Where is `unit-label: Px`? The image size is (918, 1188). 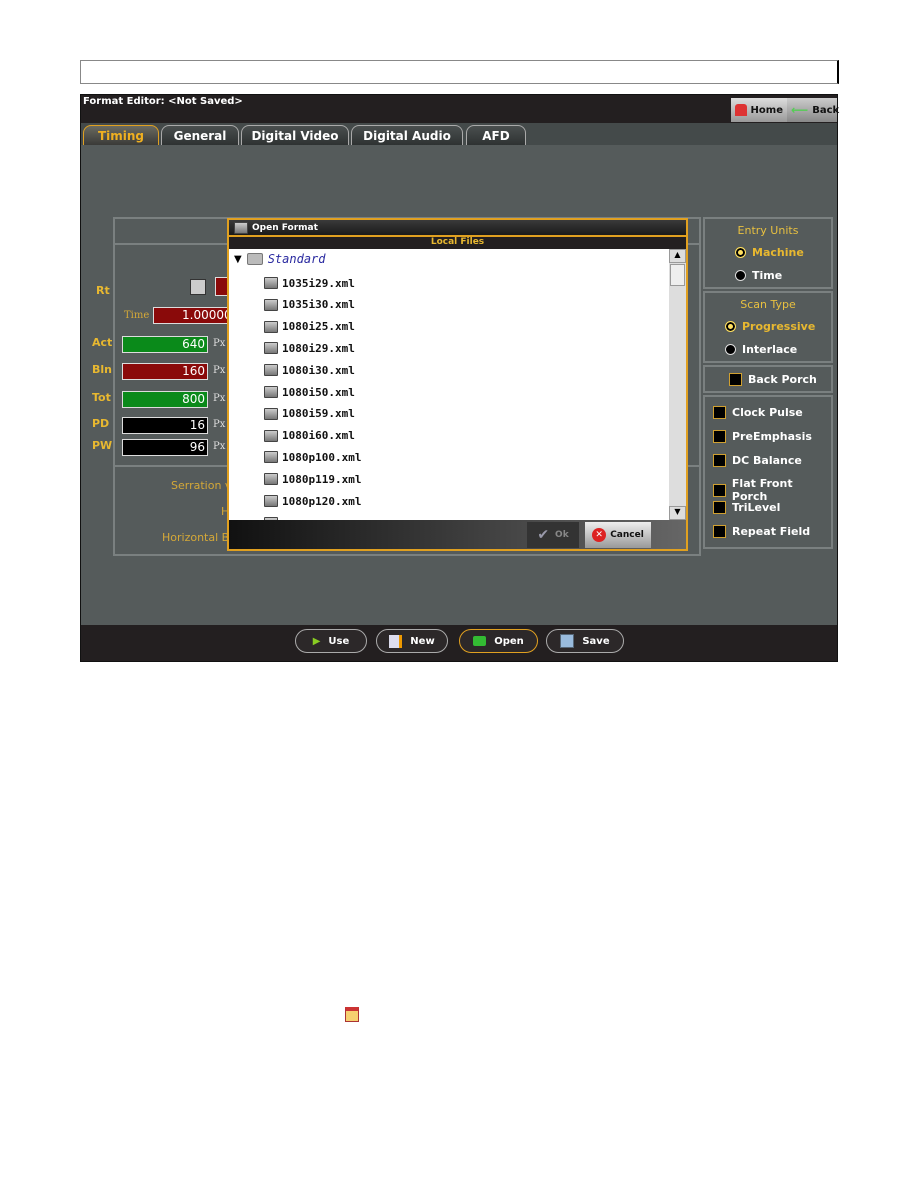 unit-label: Px is located at coordinates (219, 343).